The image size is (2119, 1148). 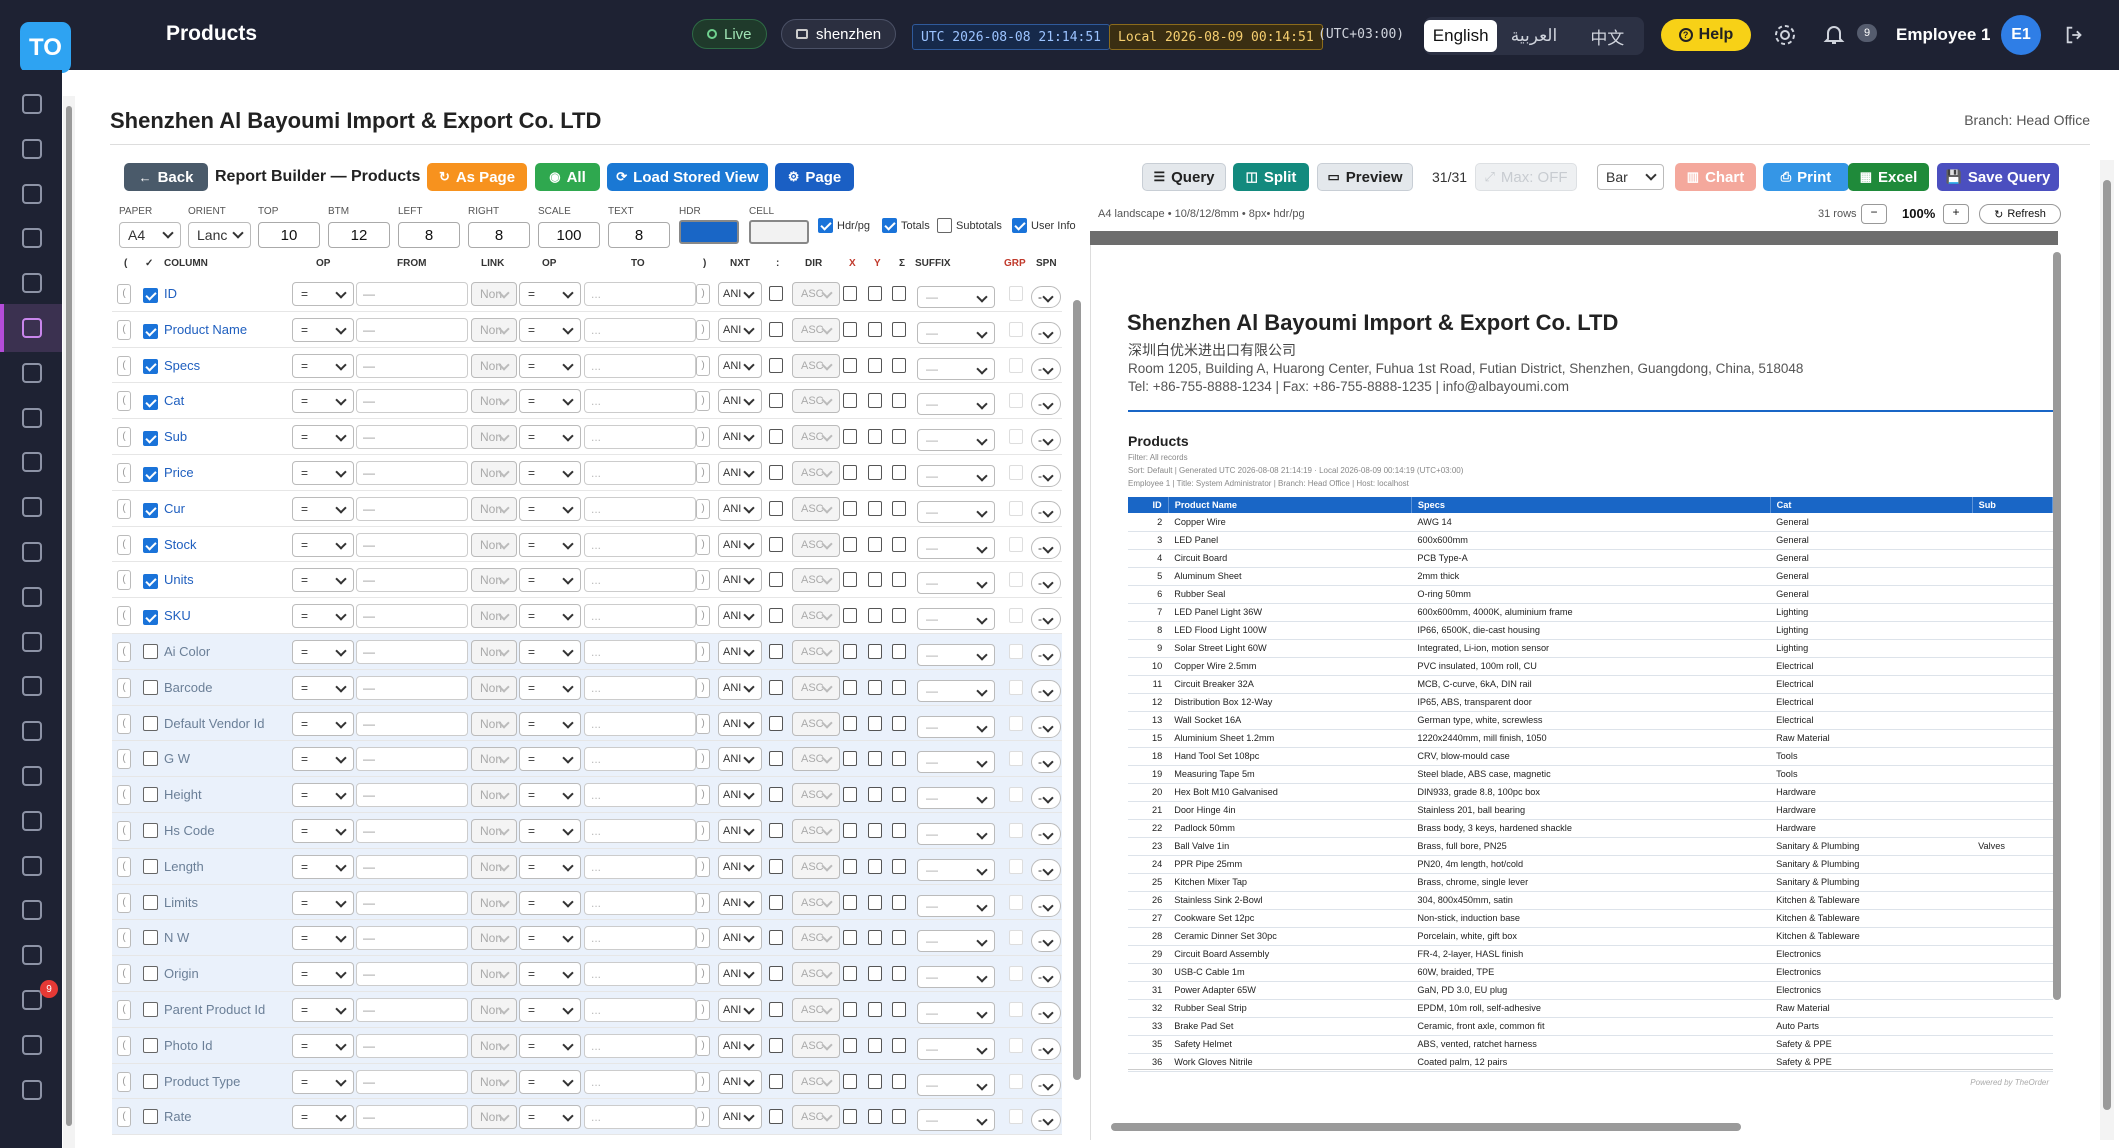 I want to click on as-page-button: ↻ As Page, so click(x=477, y=177).